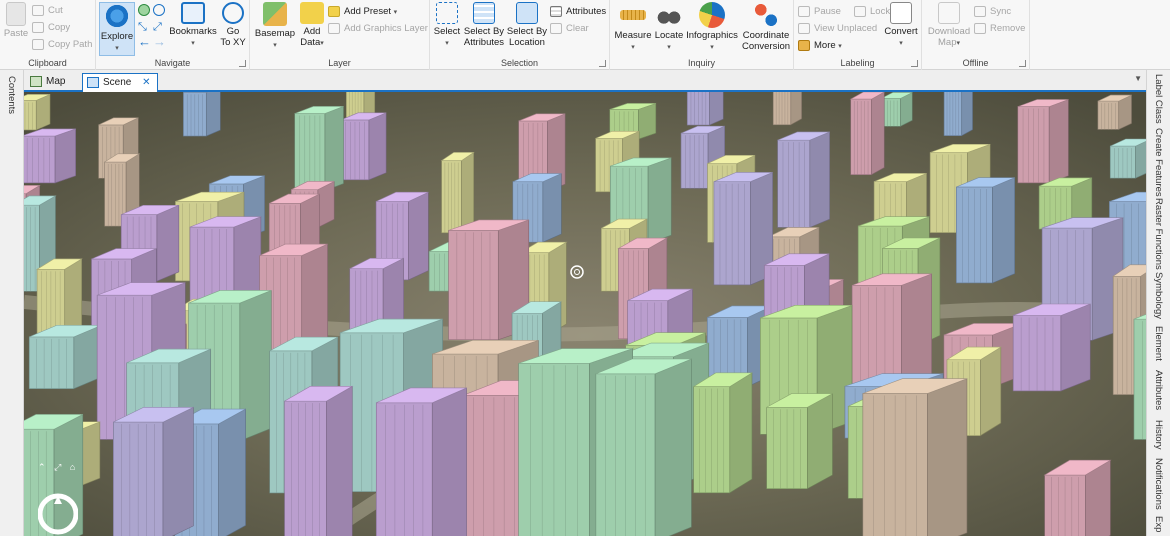  What do you see at coordinates (569, 28) in the screenshot?
I see `clear-selection-button: Clear` at bounding box center [569, 28].